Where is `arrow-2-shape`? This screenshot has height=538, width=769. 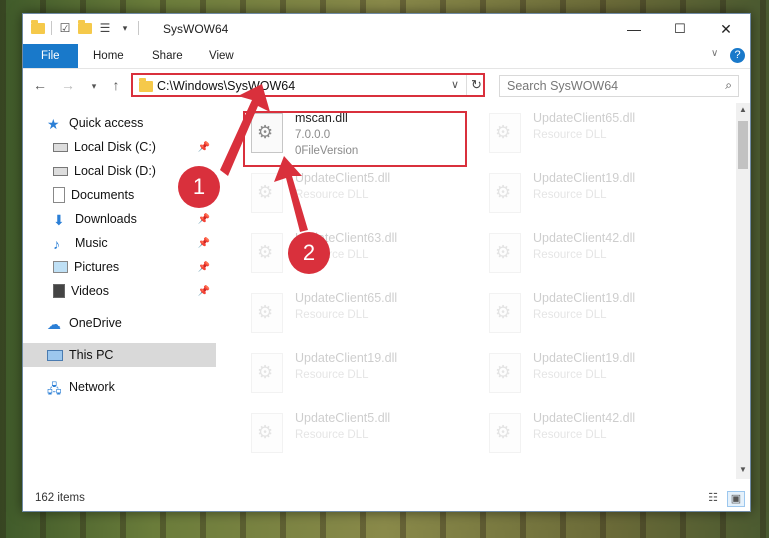 arrow-2-shape is located at coordinates (291, 194).